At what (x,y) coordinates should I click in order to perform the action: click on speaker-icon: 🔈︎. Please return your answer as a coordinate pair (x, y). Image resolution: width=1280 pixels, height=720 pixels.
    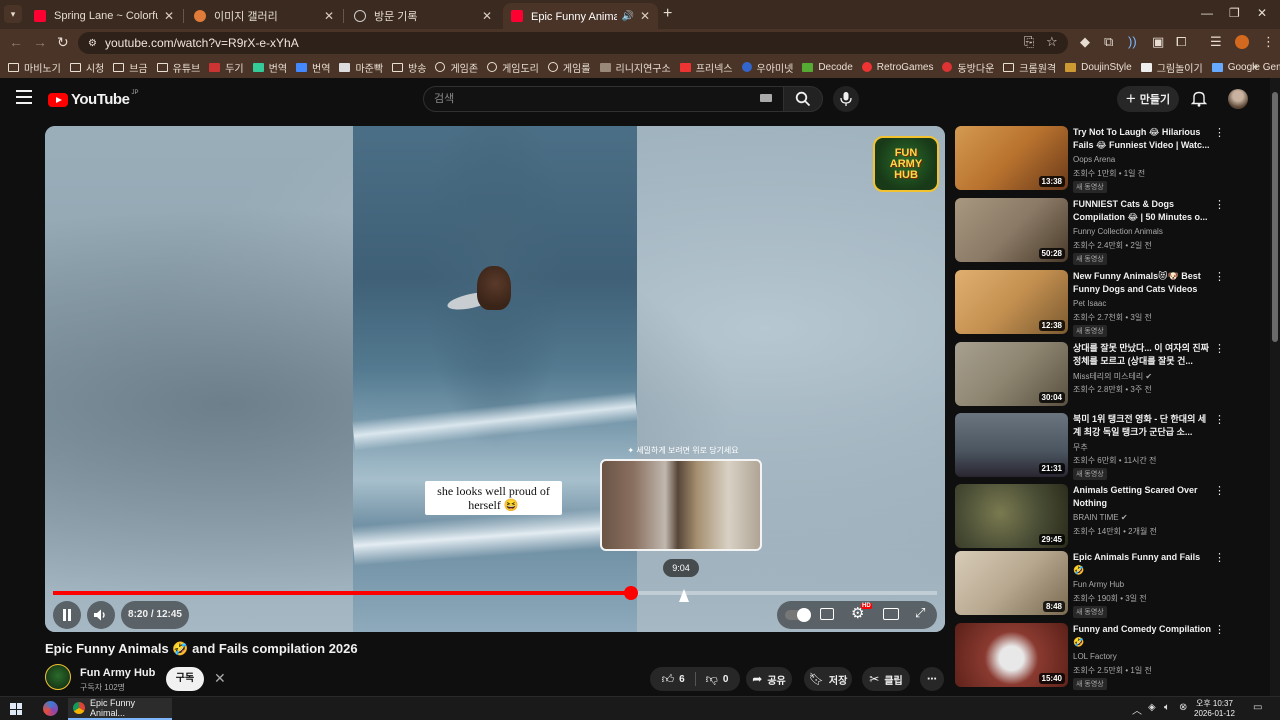
    Looking at the image, I should click on (1167, 707).